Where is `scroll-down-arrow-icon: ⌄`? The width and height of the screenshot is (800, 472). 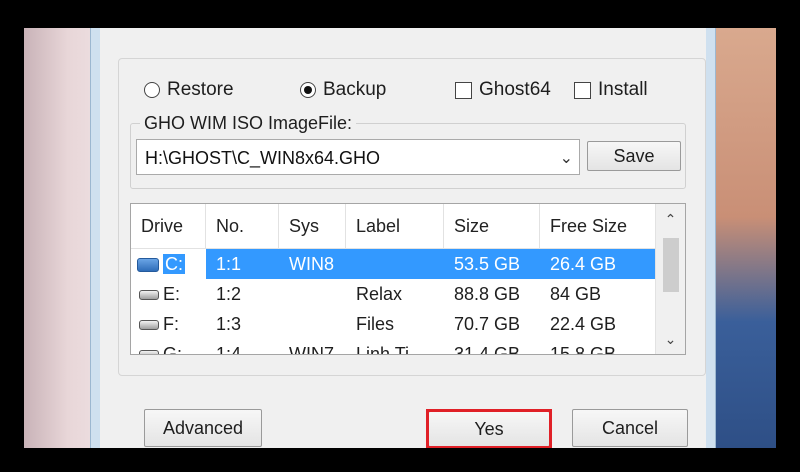
scroll-down-arrow-icon: ⌄ is located at coordinates (670, 339).